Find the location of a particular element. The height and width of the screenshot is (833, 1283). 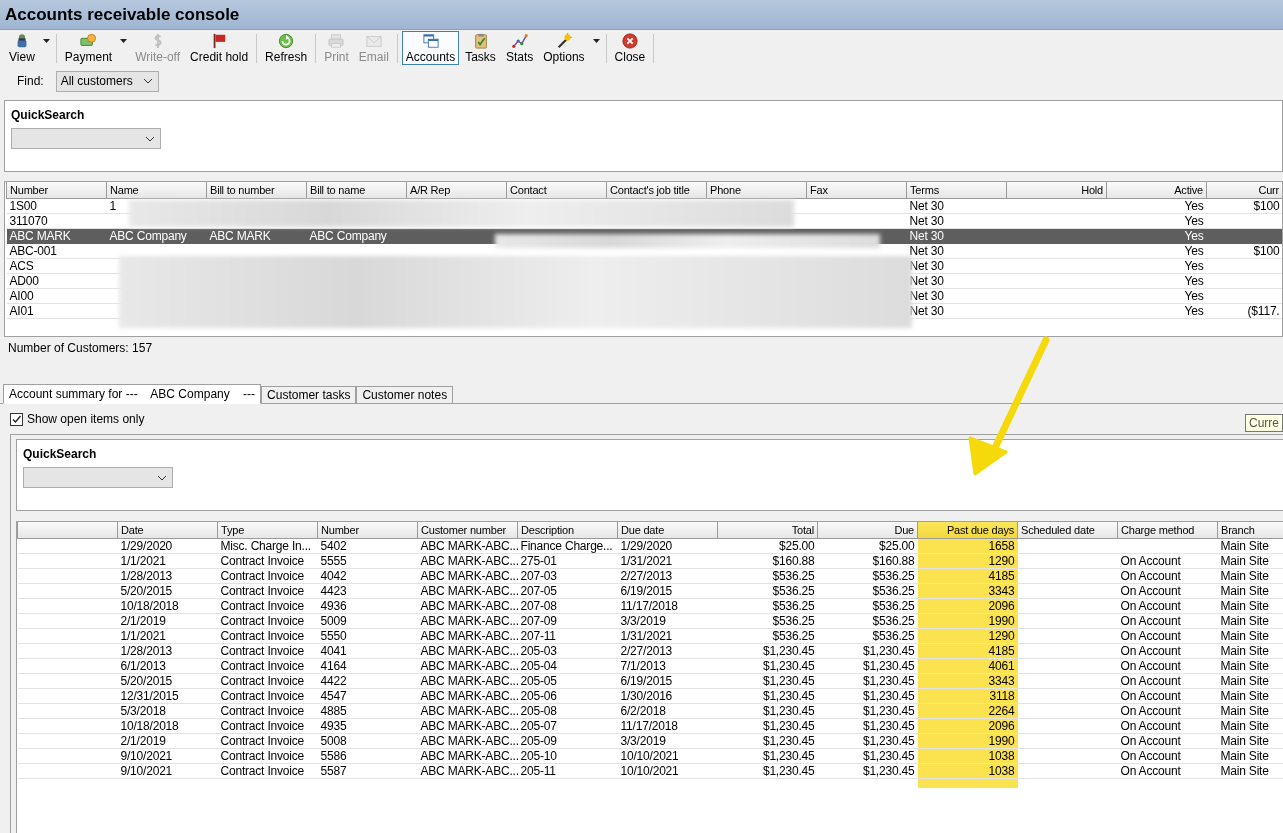

column-header: Total is located at coordinates (767, 530).